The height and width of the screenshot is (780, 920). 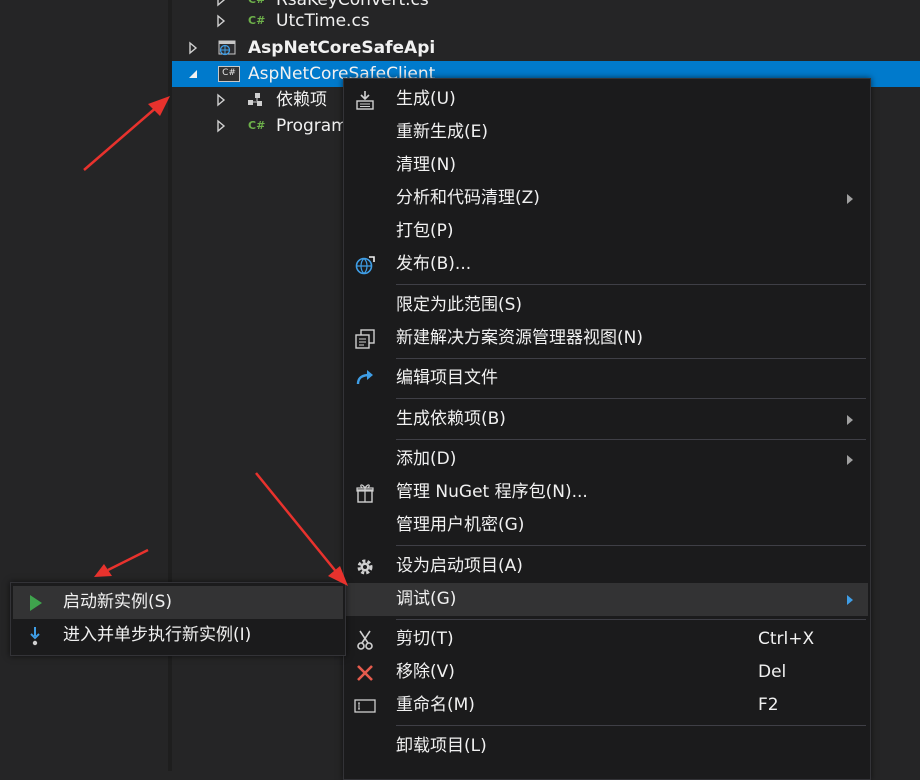 I want to click on menu-item-remove: 移除(V) Del, so click(x=606, y=672).